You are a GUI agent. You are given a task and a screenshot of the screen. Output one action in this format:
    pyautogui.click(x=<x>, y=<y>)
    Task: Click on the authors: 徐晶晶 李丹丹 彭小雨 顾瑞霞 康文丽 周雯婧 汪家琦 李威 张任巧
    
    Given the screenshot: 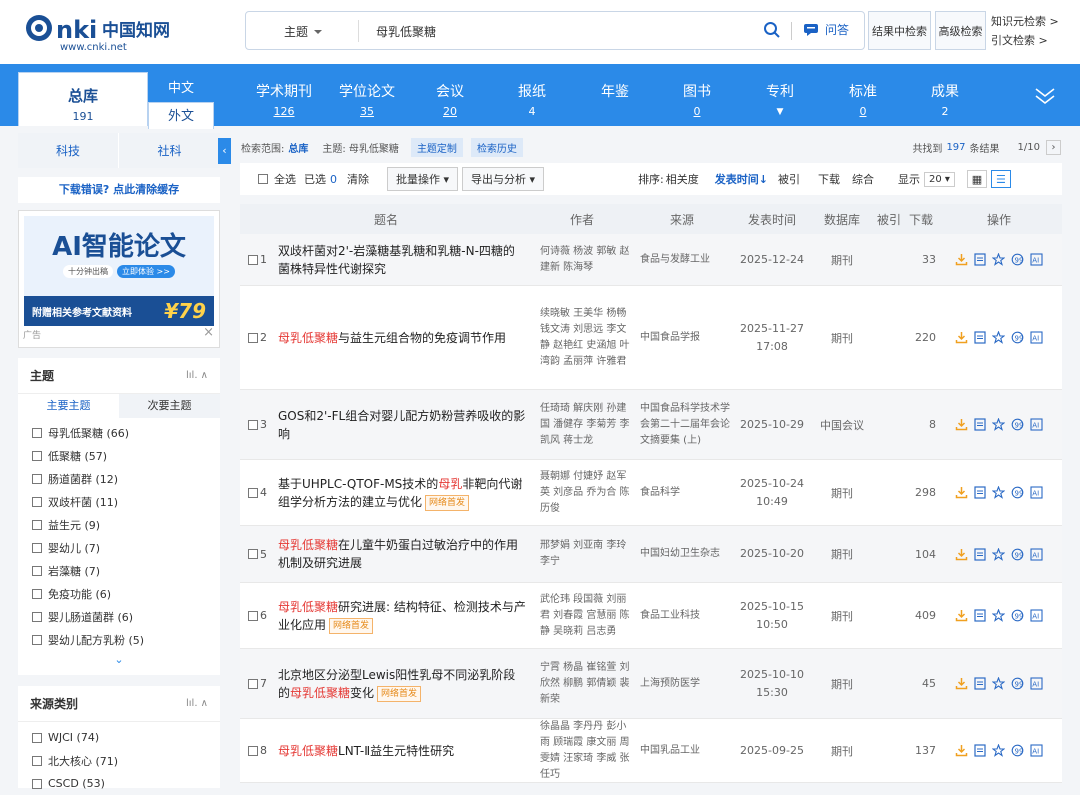 What is the action you would take?
    pyautogui.click(x=582, y=751)
    